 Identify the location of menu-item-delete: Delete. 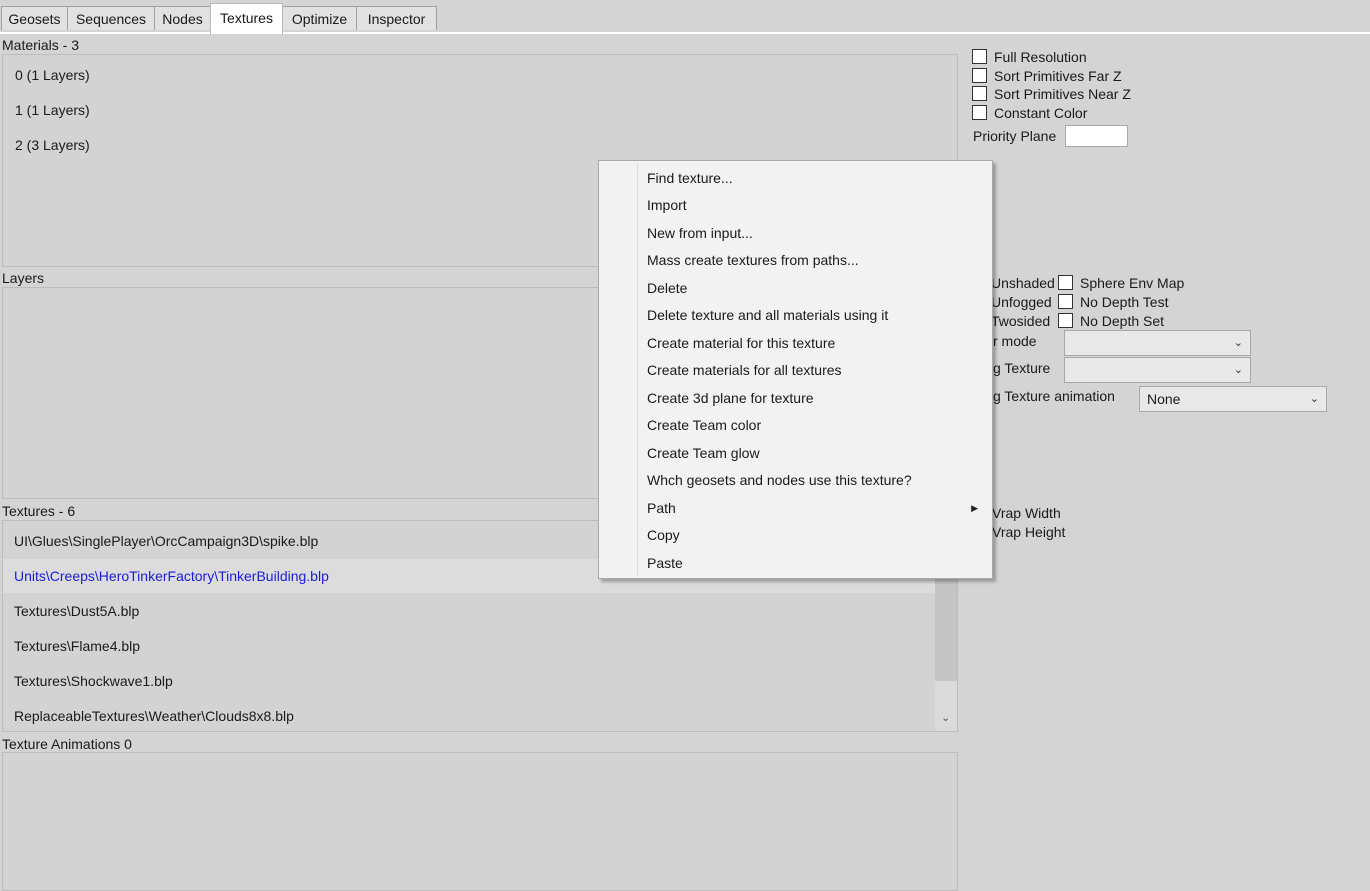
(795, 288).